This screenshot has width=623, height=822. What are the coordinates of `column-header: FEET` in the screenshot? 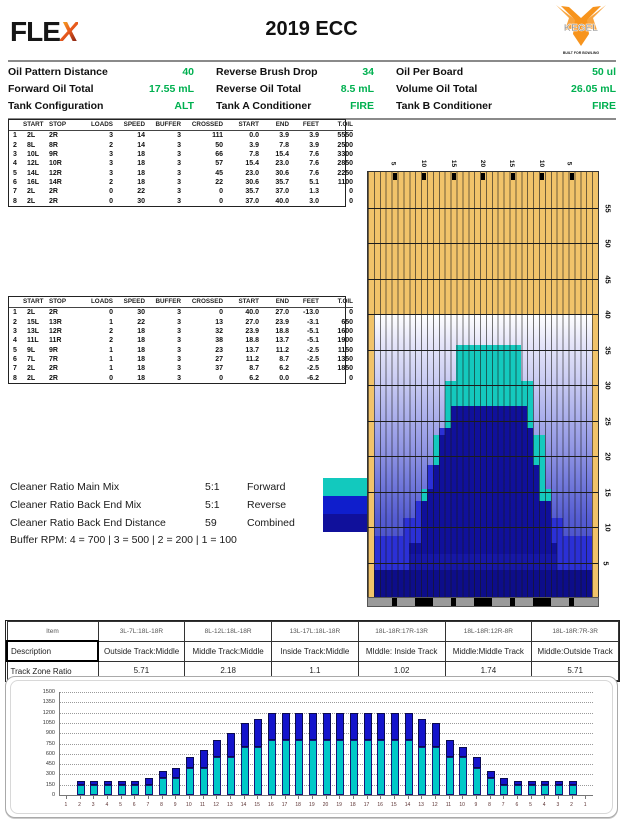 It's located at (304, 302).